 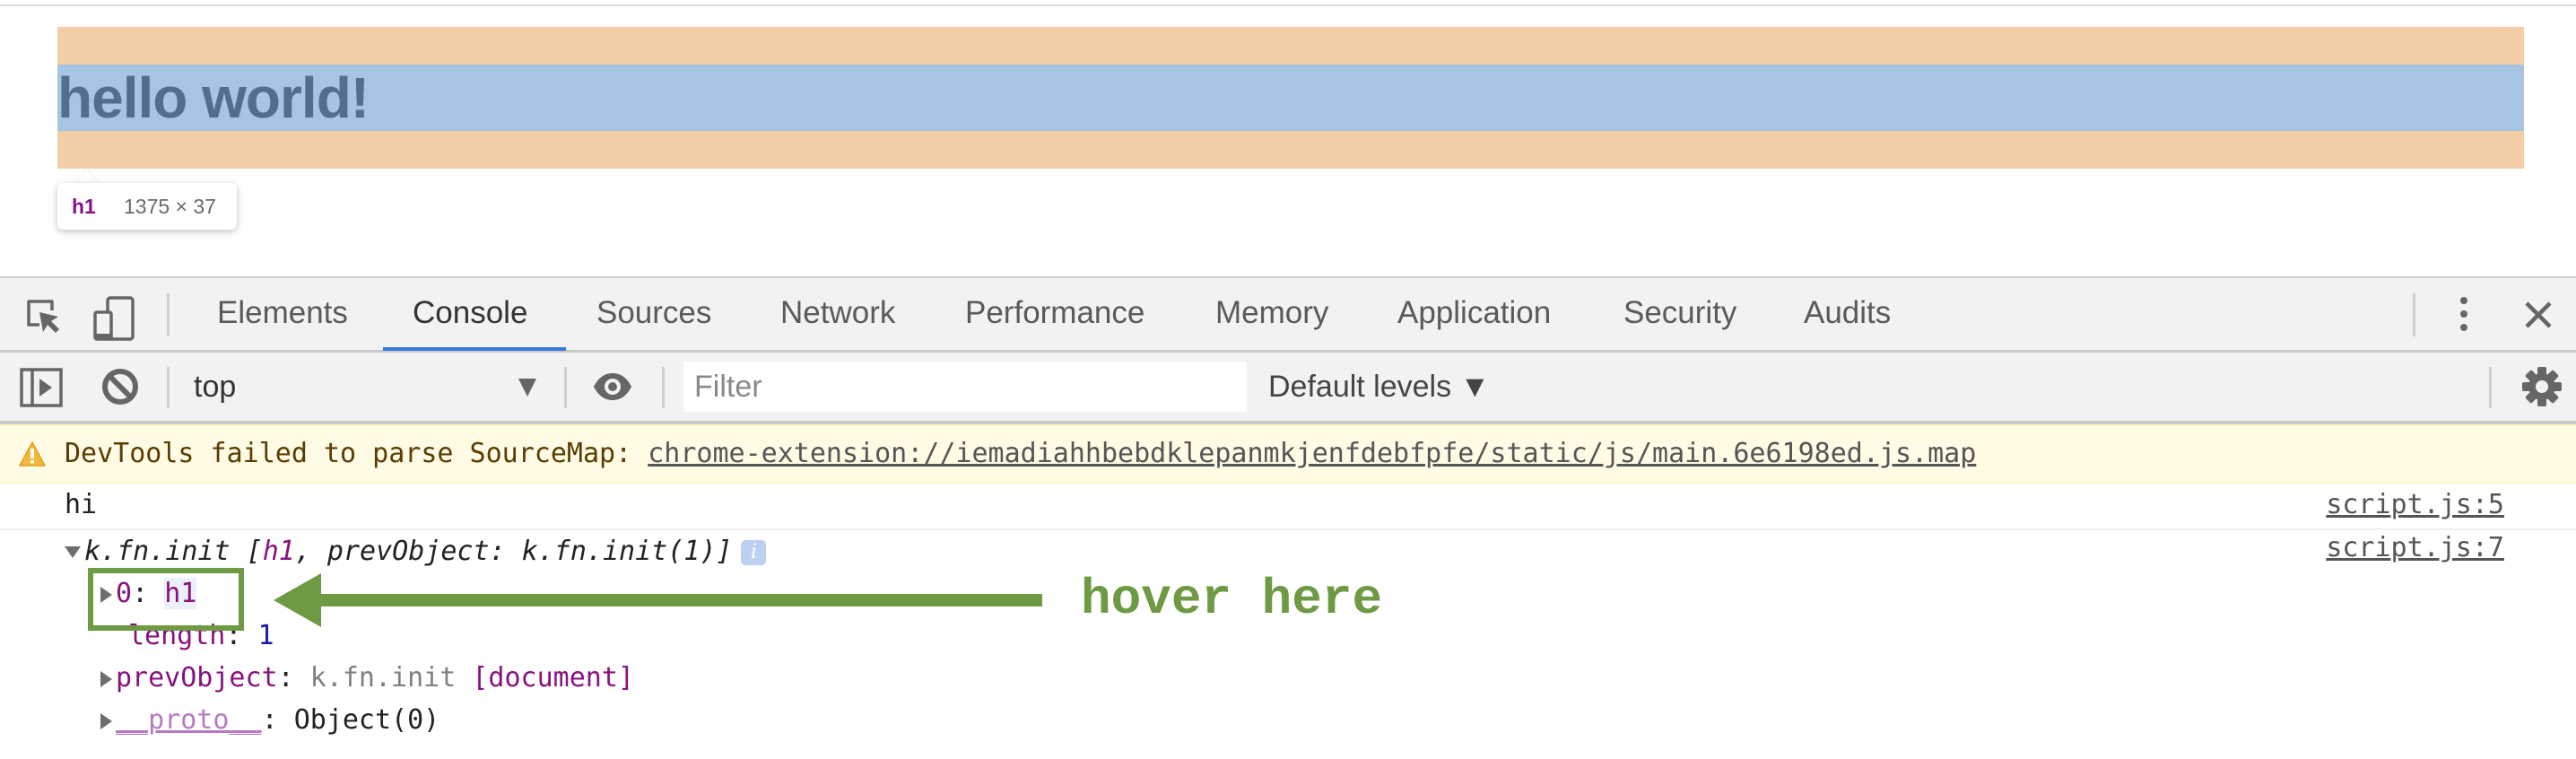 I want to click on context-dropdown-arrow-icon, so click(x=527, y=388).